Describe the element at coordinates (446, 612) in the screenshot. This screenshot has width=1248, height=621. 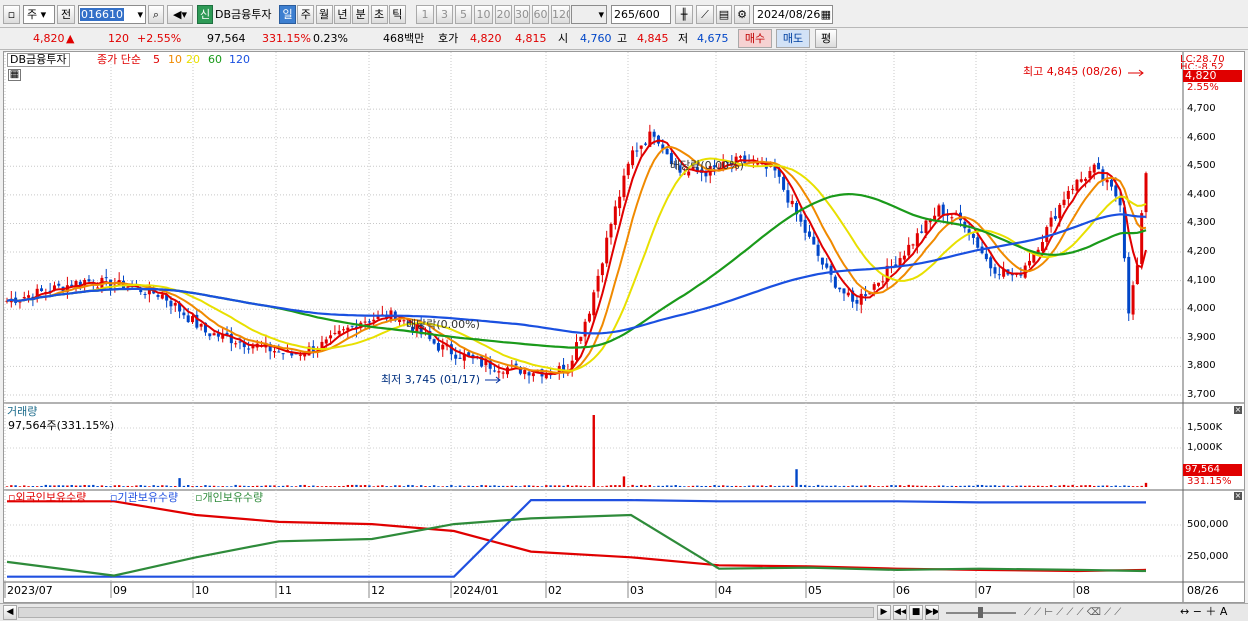
I see `scroll-track` at that location.